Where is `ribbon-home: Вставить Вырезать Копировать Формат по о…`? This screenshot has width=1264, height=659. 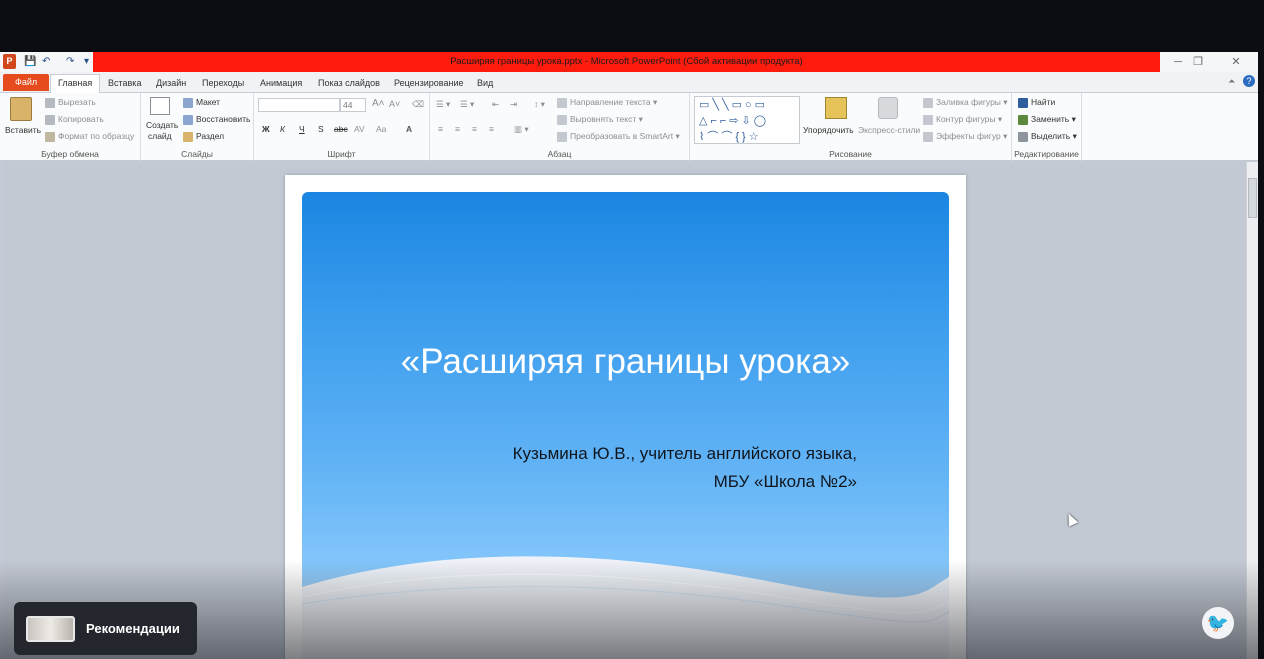
ribbon-home: Вставить Вырезать Копировать Формат по о… is located at coordinates (629, 127).